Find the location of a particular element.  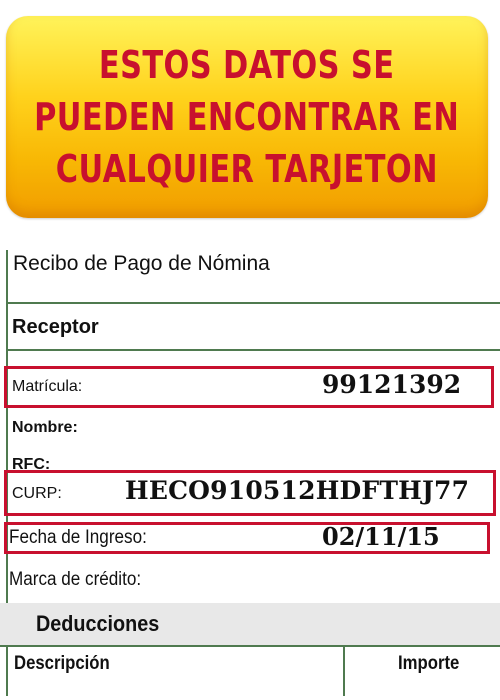

matricula-value: 99121392 is located at coordinates (392, 384).